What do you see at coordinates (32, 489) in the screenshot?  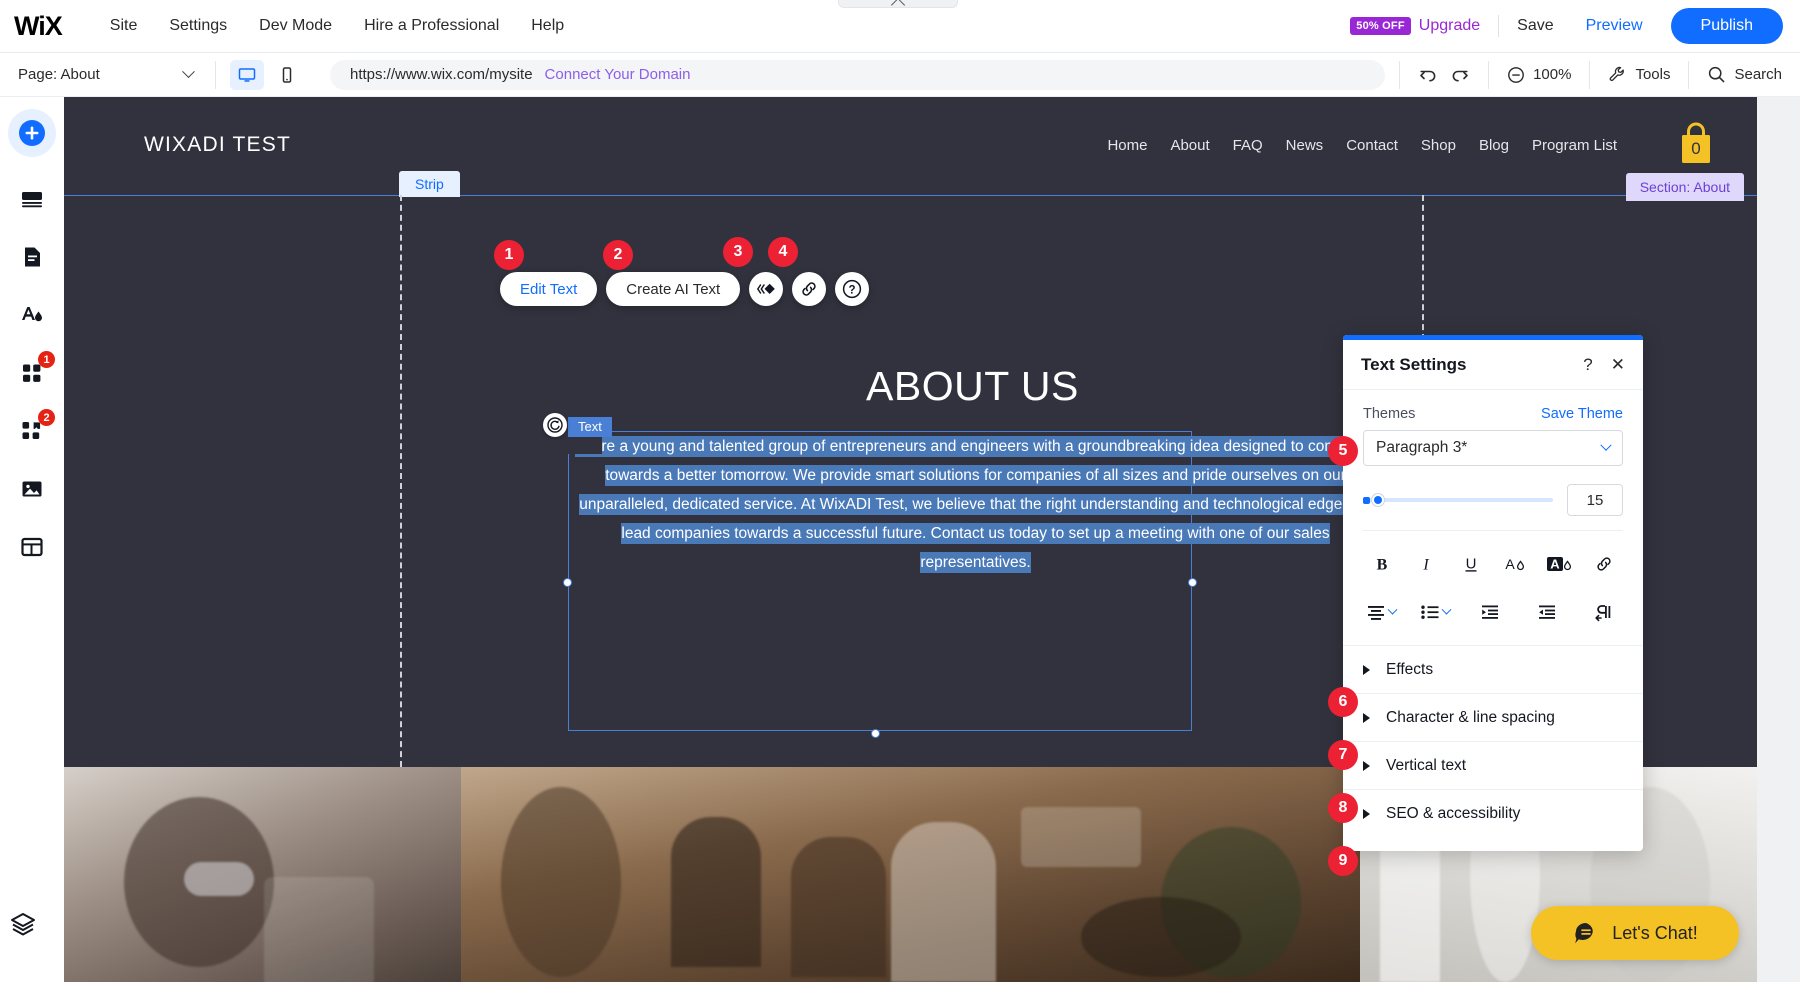 I see `sidebar-item-media` at bounding box center [32, 489].